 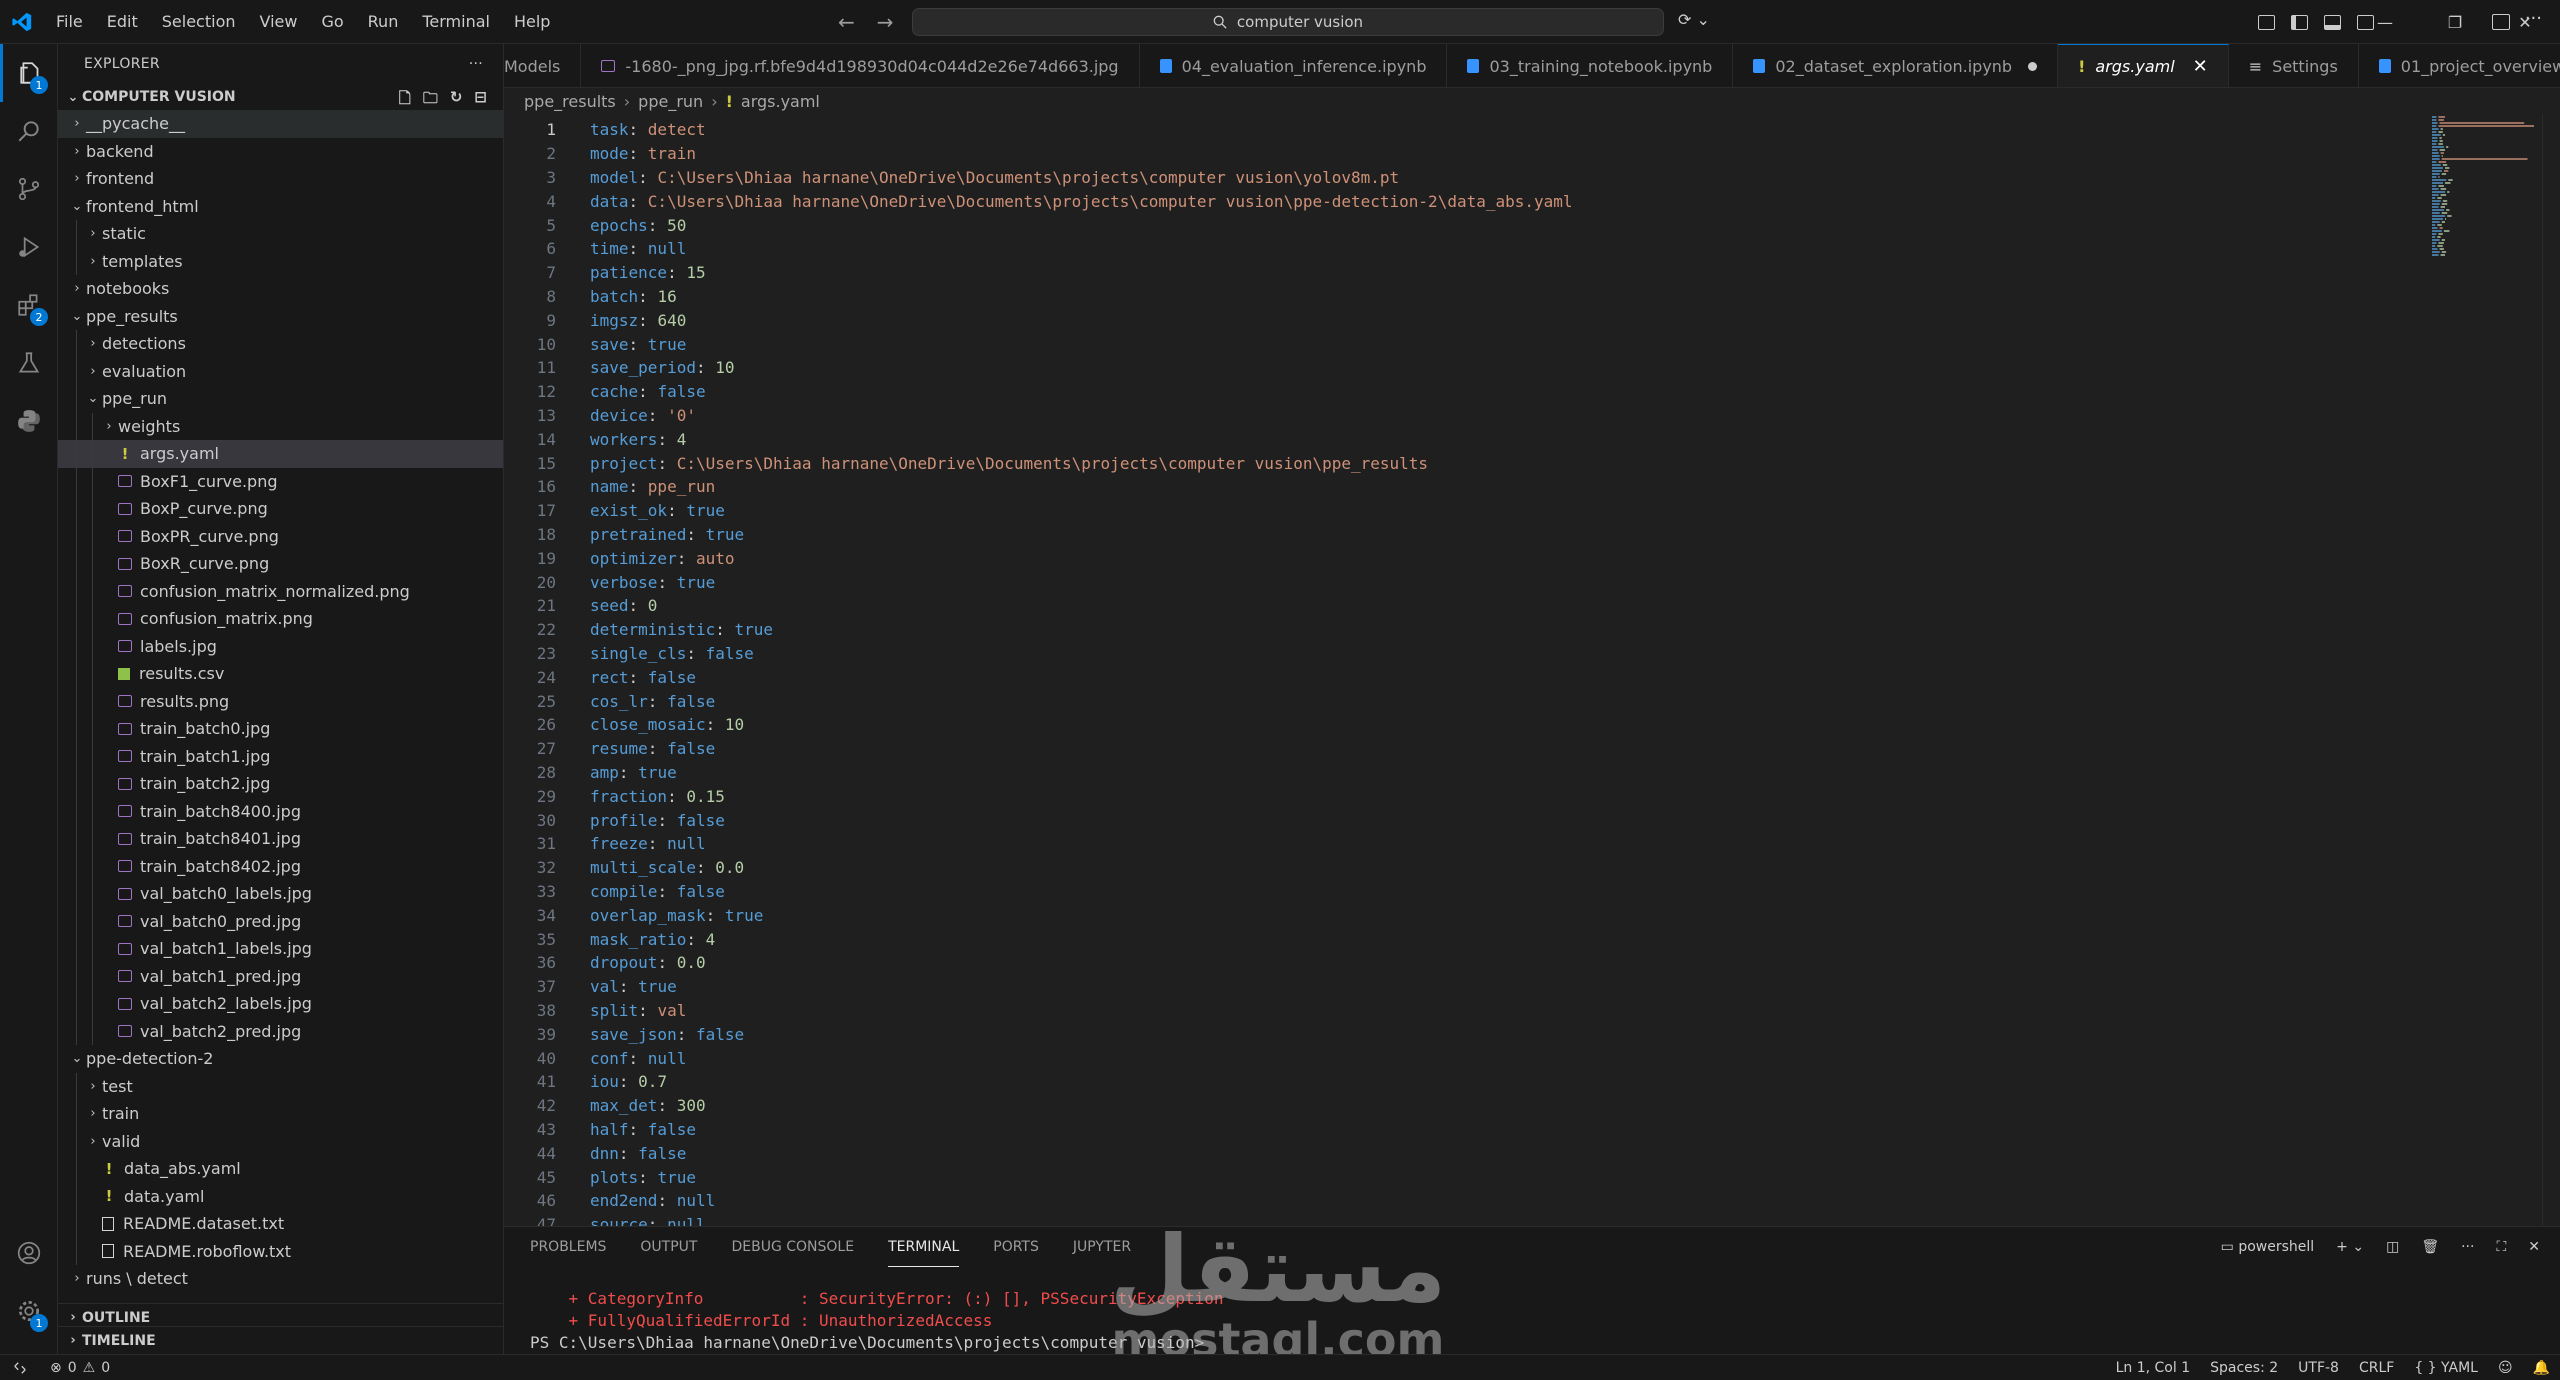 What do you see at coordinates (29, 189) in the screenshot?
I see `source-control-icon` at bounding box center [29, 189].